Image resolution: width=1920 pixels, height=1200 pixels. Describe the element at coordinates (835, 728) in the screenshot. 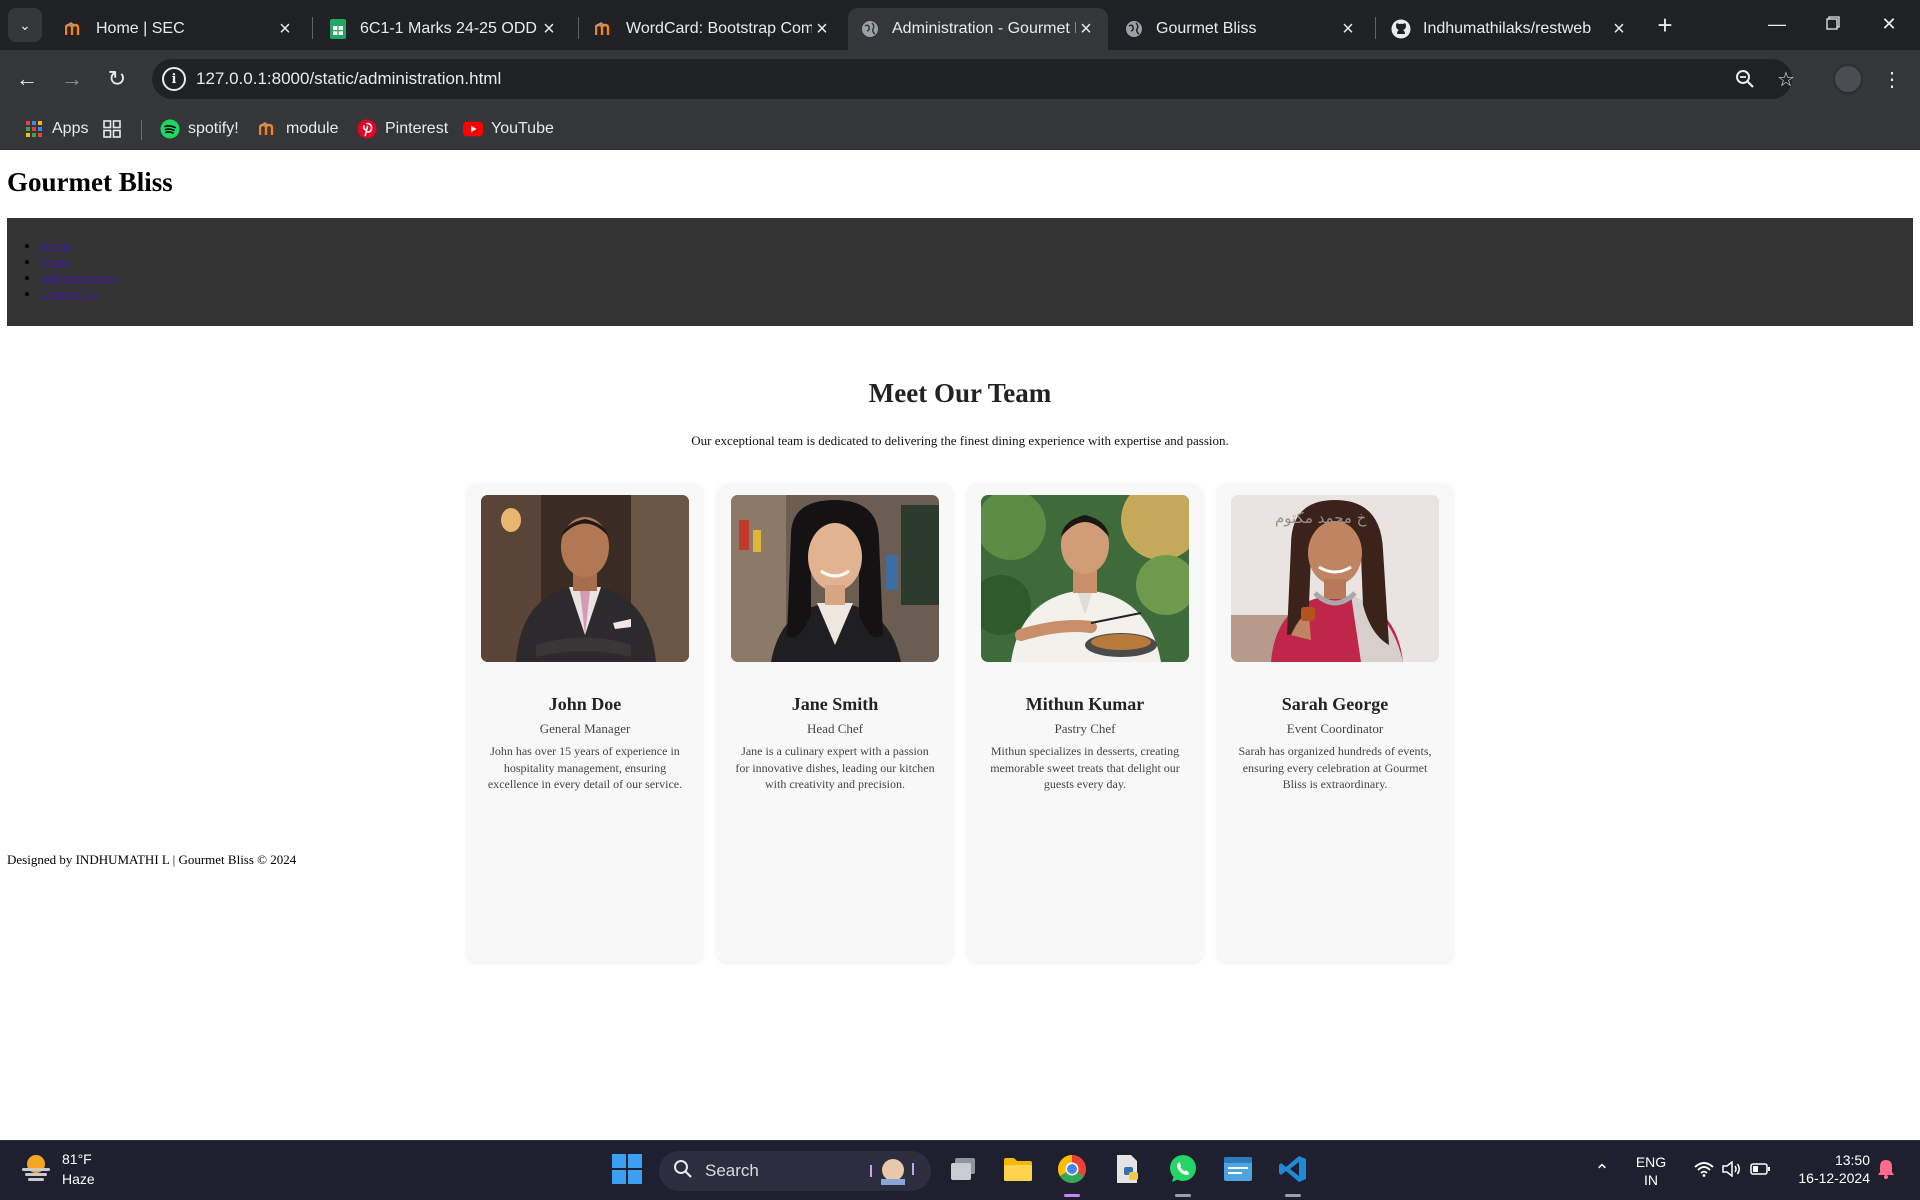

I see `member-role: Head Chef` at that location.